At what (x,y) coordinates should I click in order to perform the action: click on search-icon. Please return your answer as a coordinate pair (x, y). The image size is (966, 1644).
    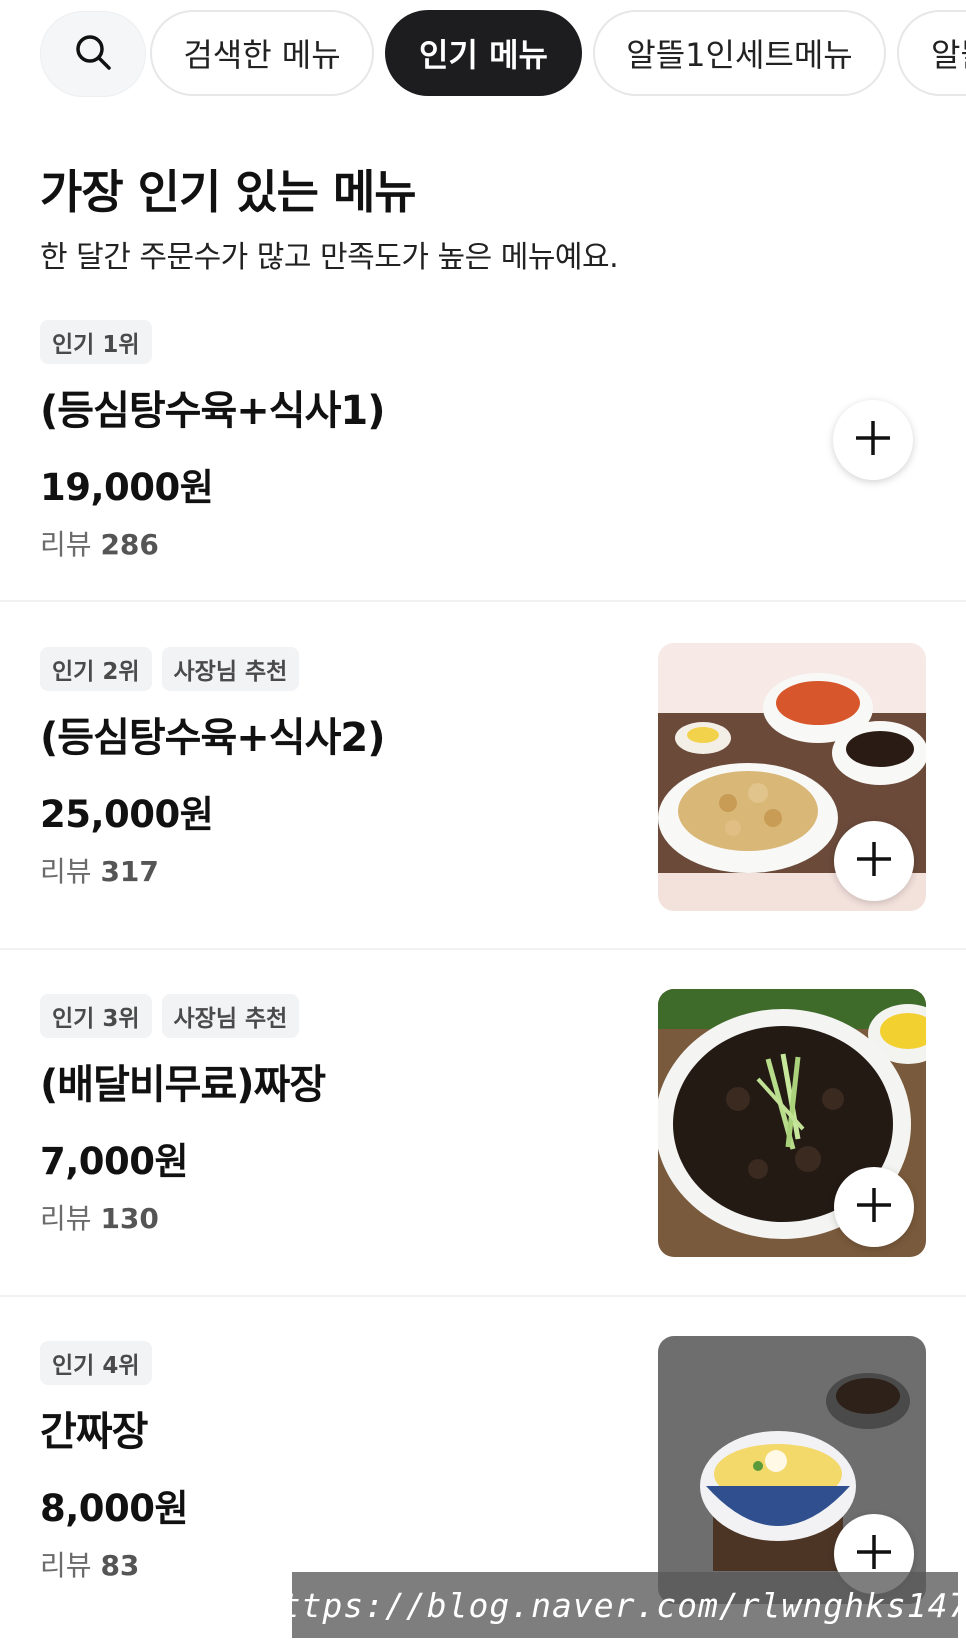
    Looking at the image, I should click on (93, 54).